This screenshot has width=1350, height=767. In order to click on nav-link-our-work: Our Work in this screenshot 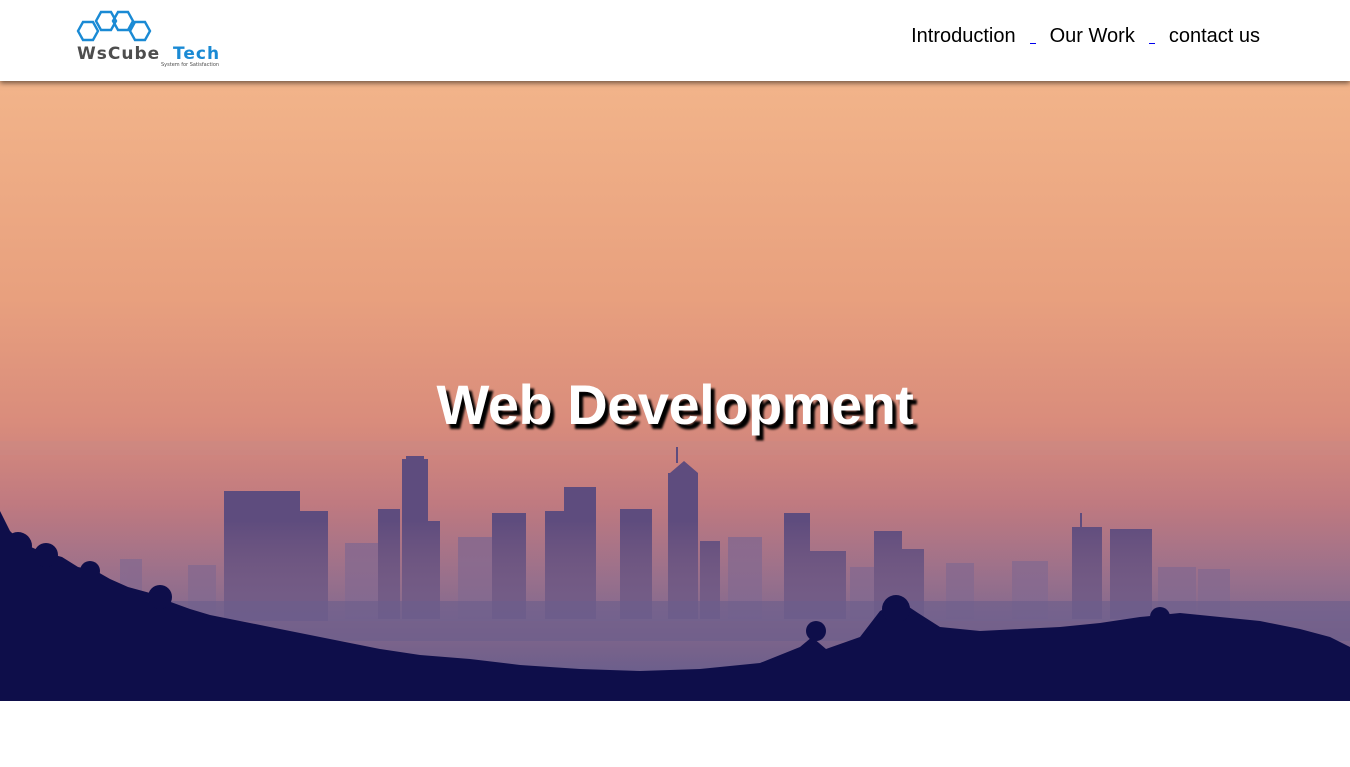, I will do `click(1092, 36)`.